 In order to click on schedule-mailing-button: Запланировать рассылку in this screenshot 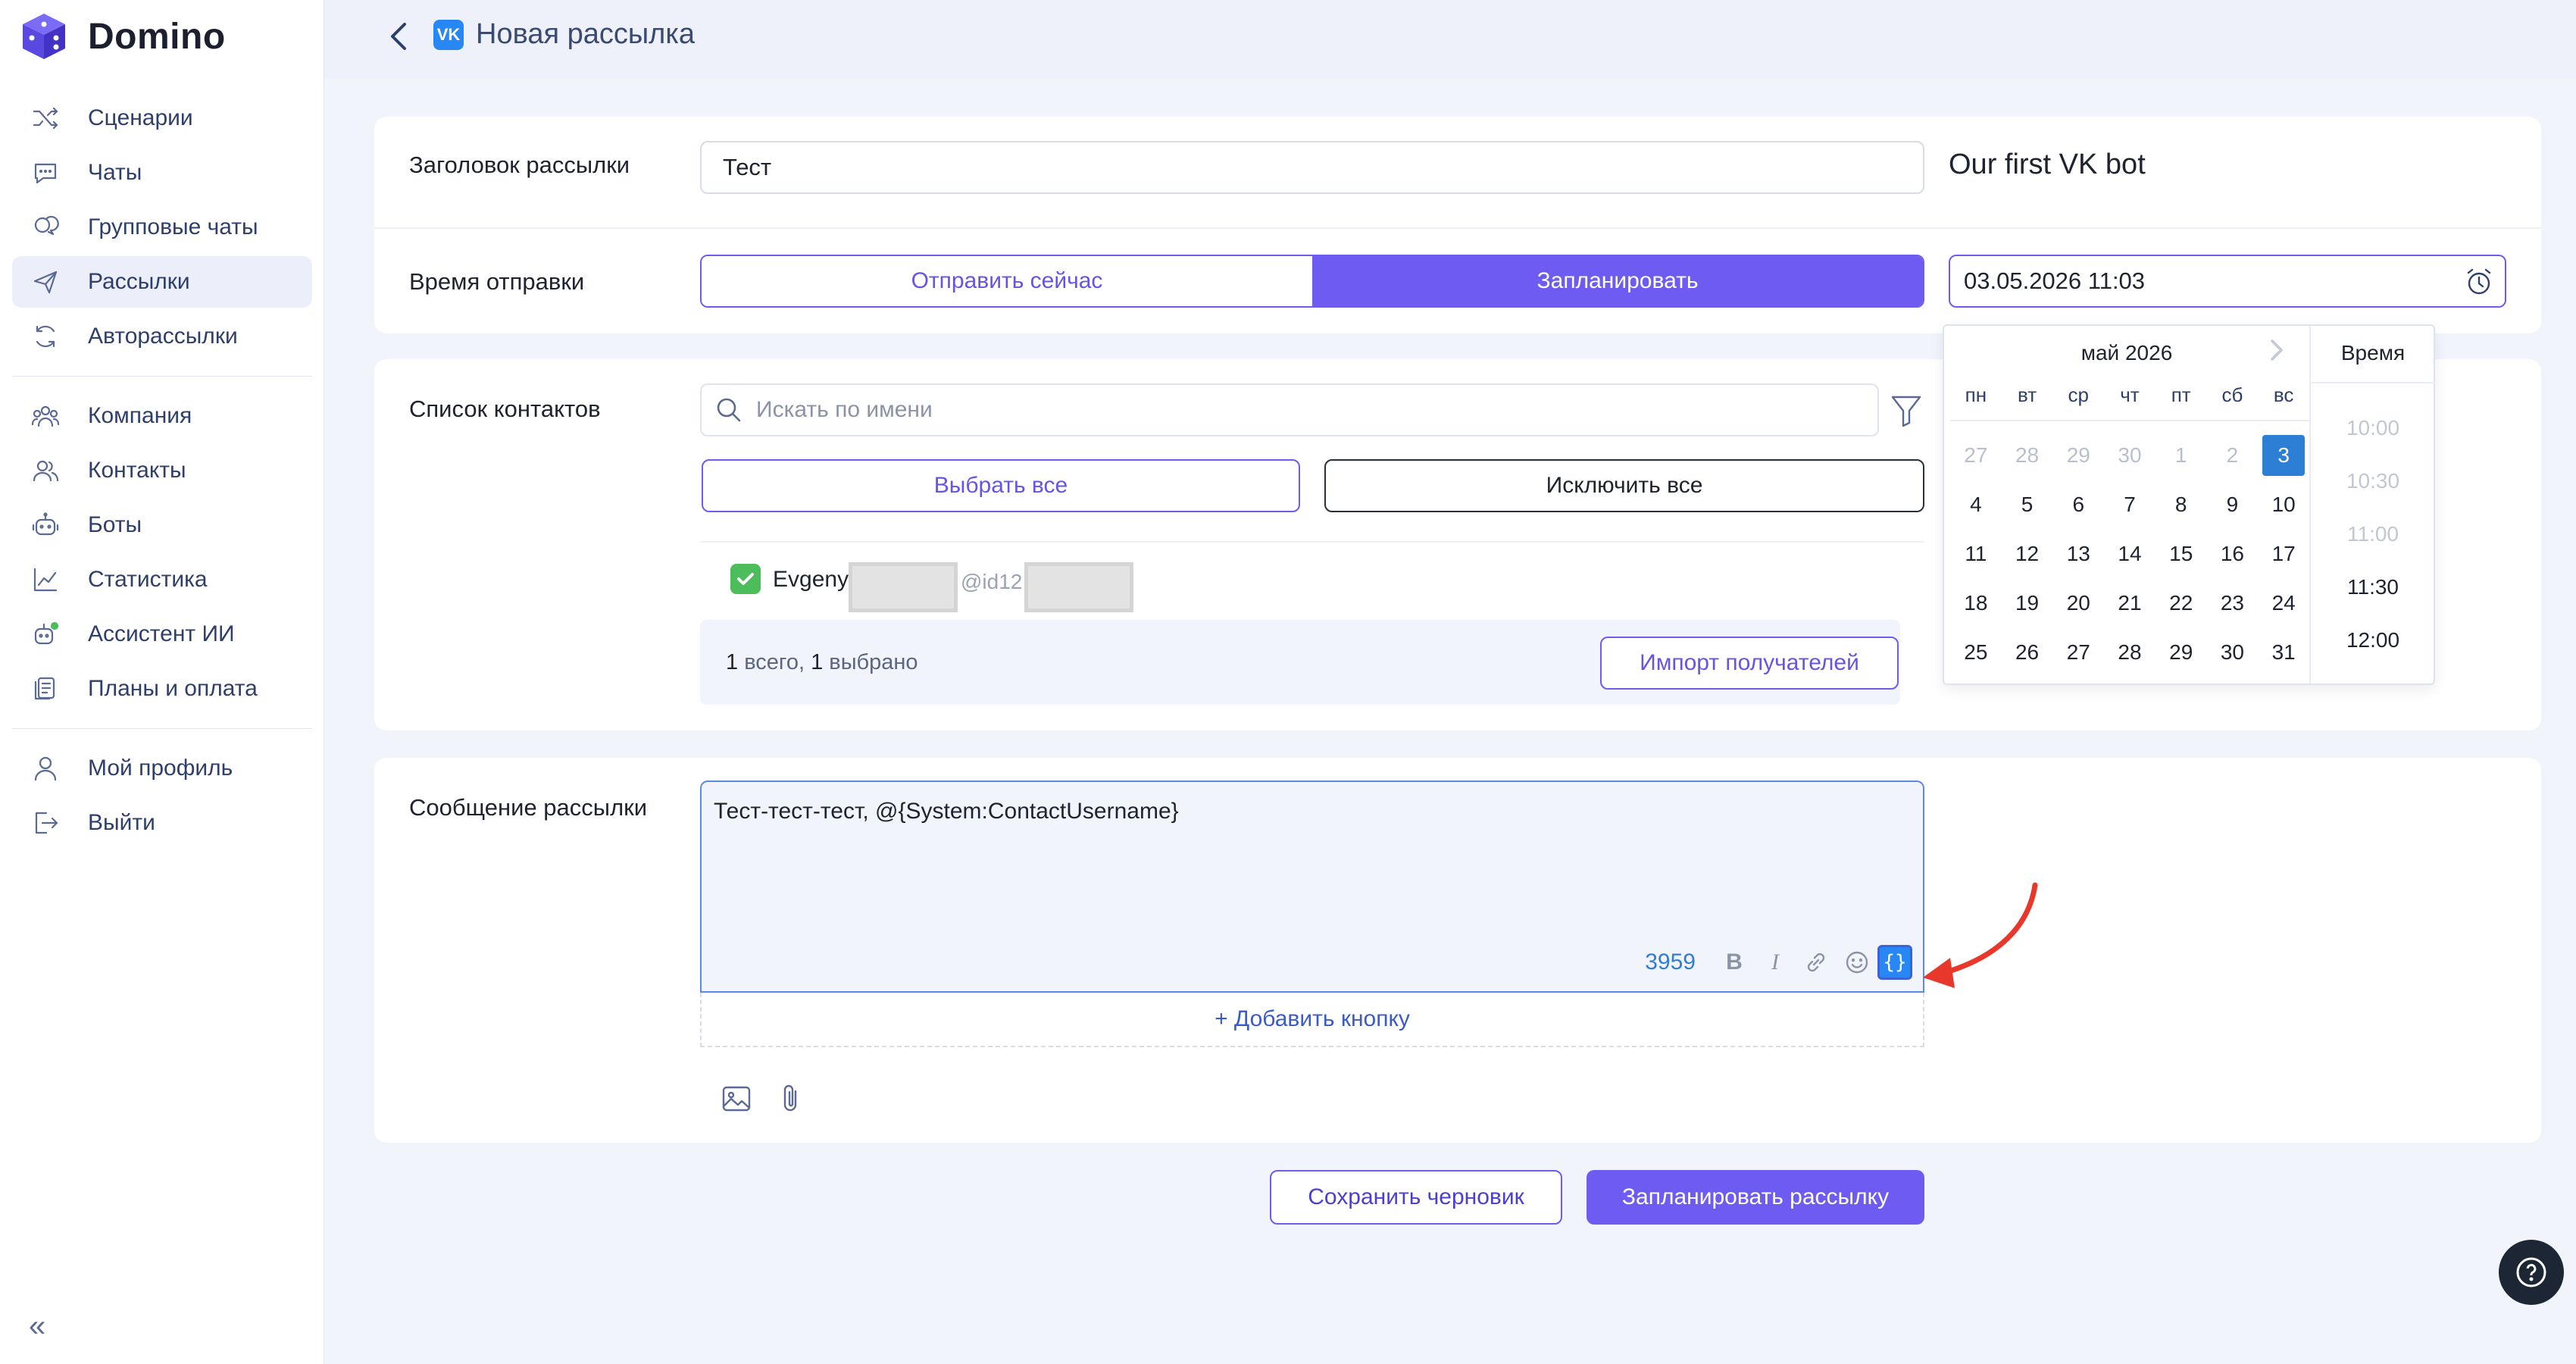, I will do `click(1756, 1197)`.